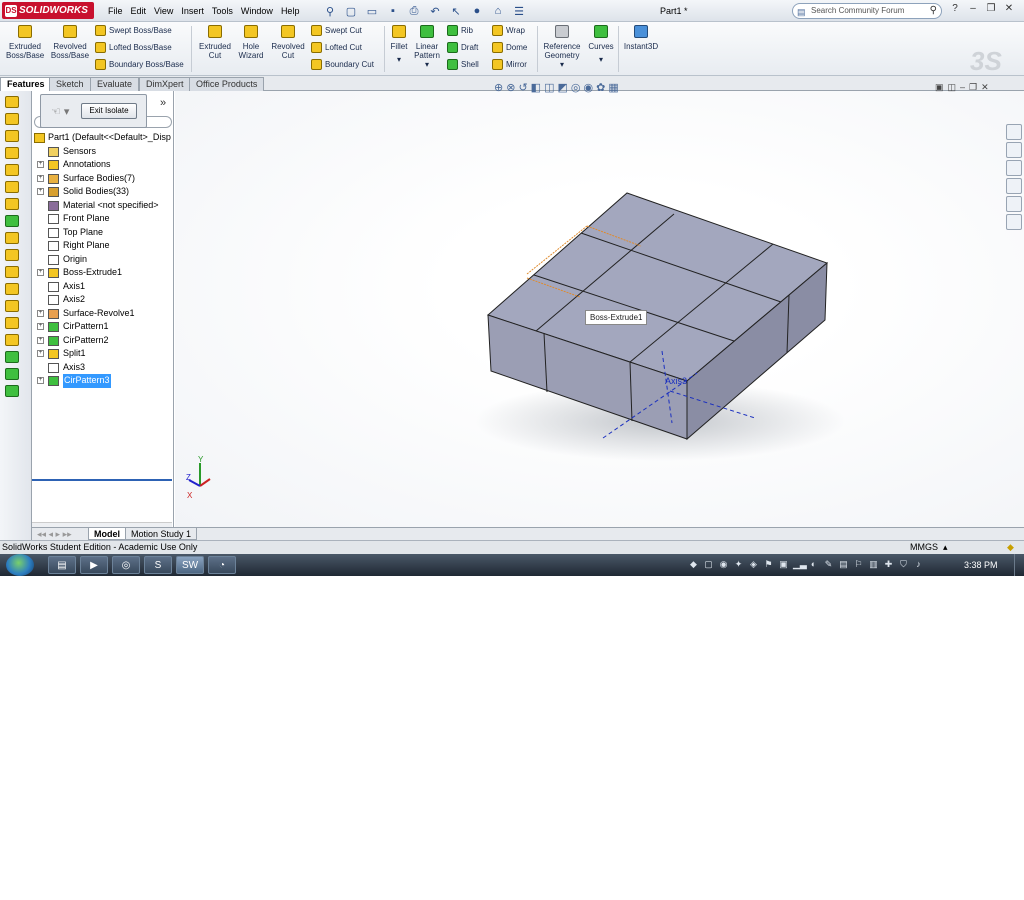 Image resolution: width=1024 pixels, height=900 pixels. What do you see at coordinates (945, 547) in the screenshot?
I see `units-chevron-icon: ▴` at bounding box center [945, 547].